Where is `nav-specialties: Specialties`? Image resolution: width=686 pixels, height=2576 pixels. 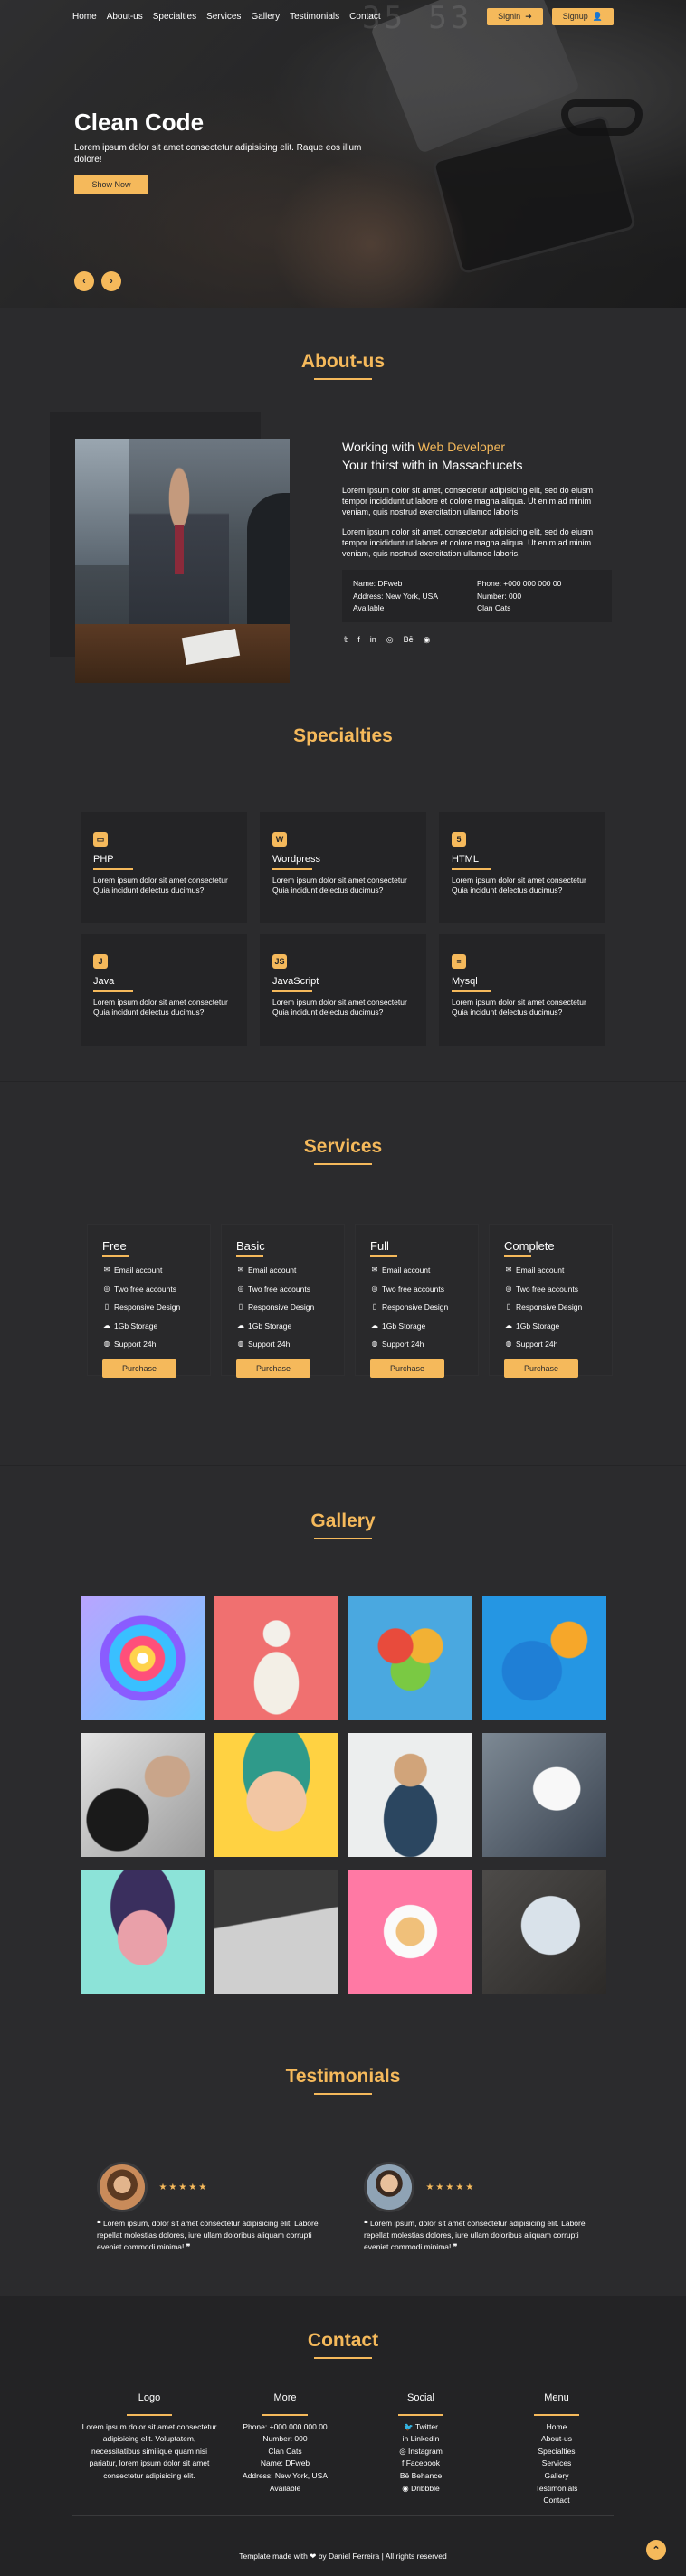 nav-specialties: Specialties is located at coordinates (174, 17).